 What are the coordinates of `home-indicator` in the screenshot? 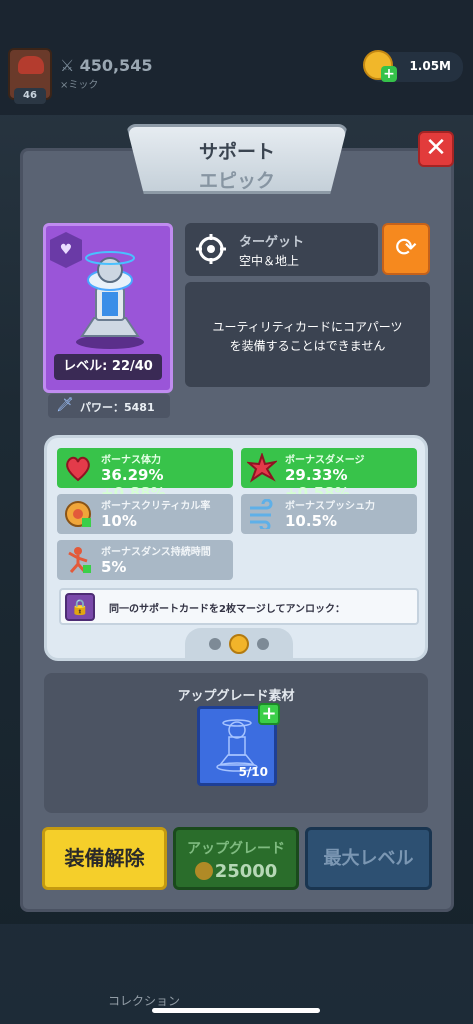 It's located at (236, 1010).